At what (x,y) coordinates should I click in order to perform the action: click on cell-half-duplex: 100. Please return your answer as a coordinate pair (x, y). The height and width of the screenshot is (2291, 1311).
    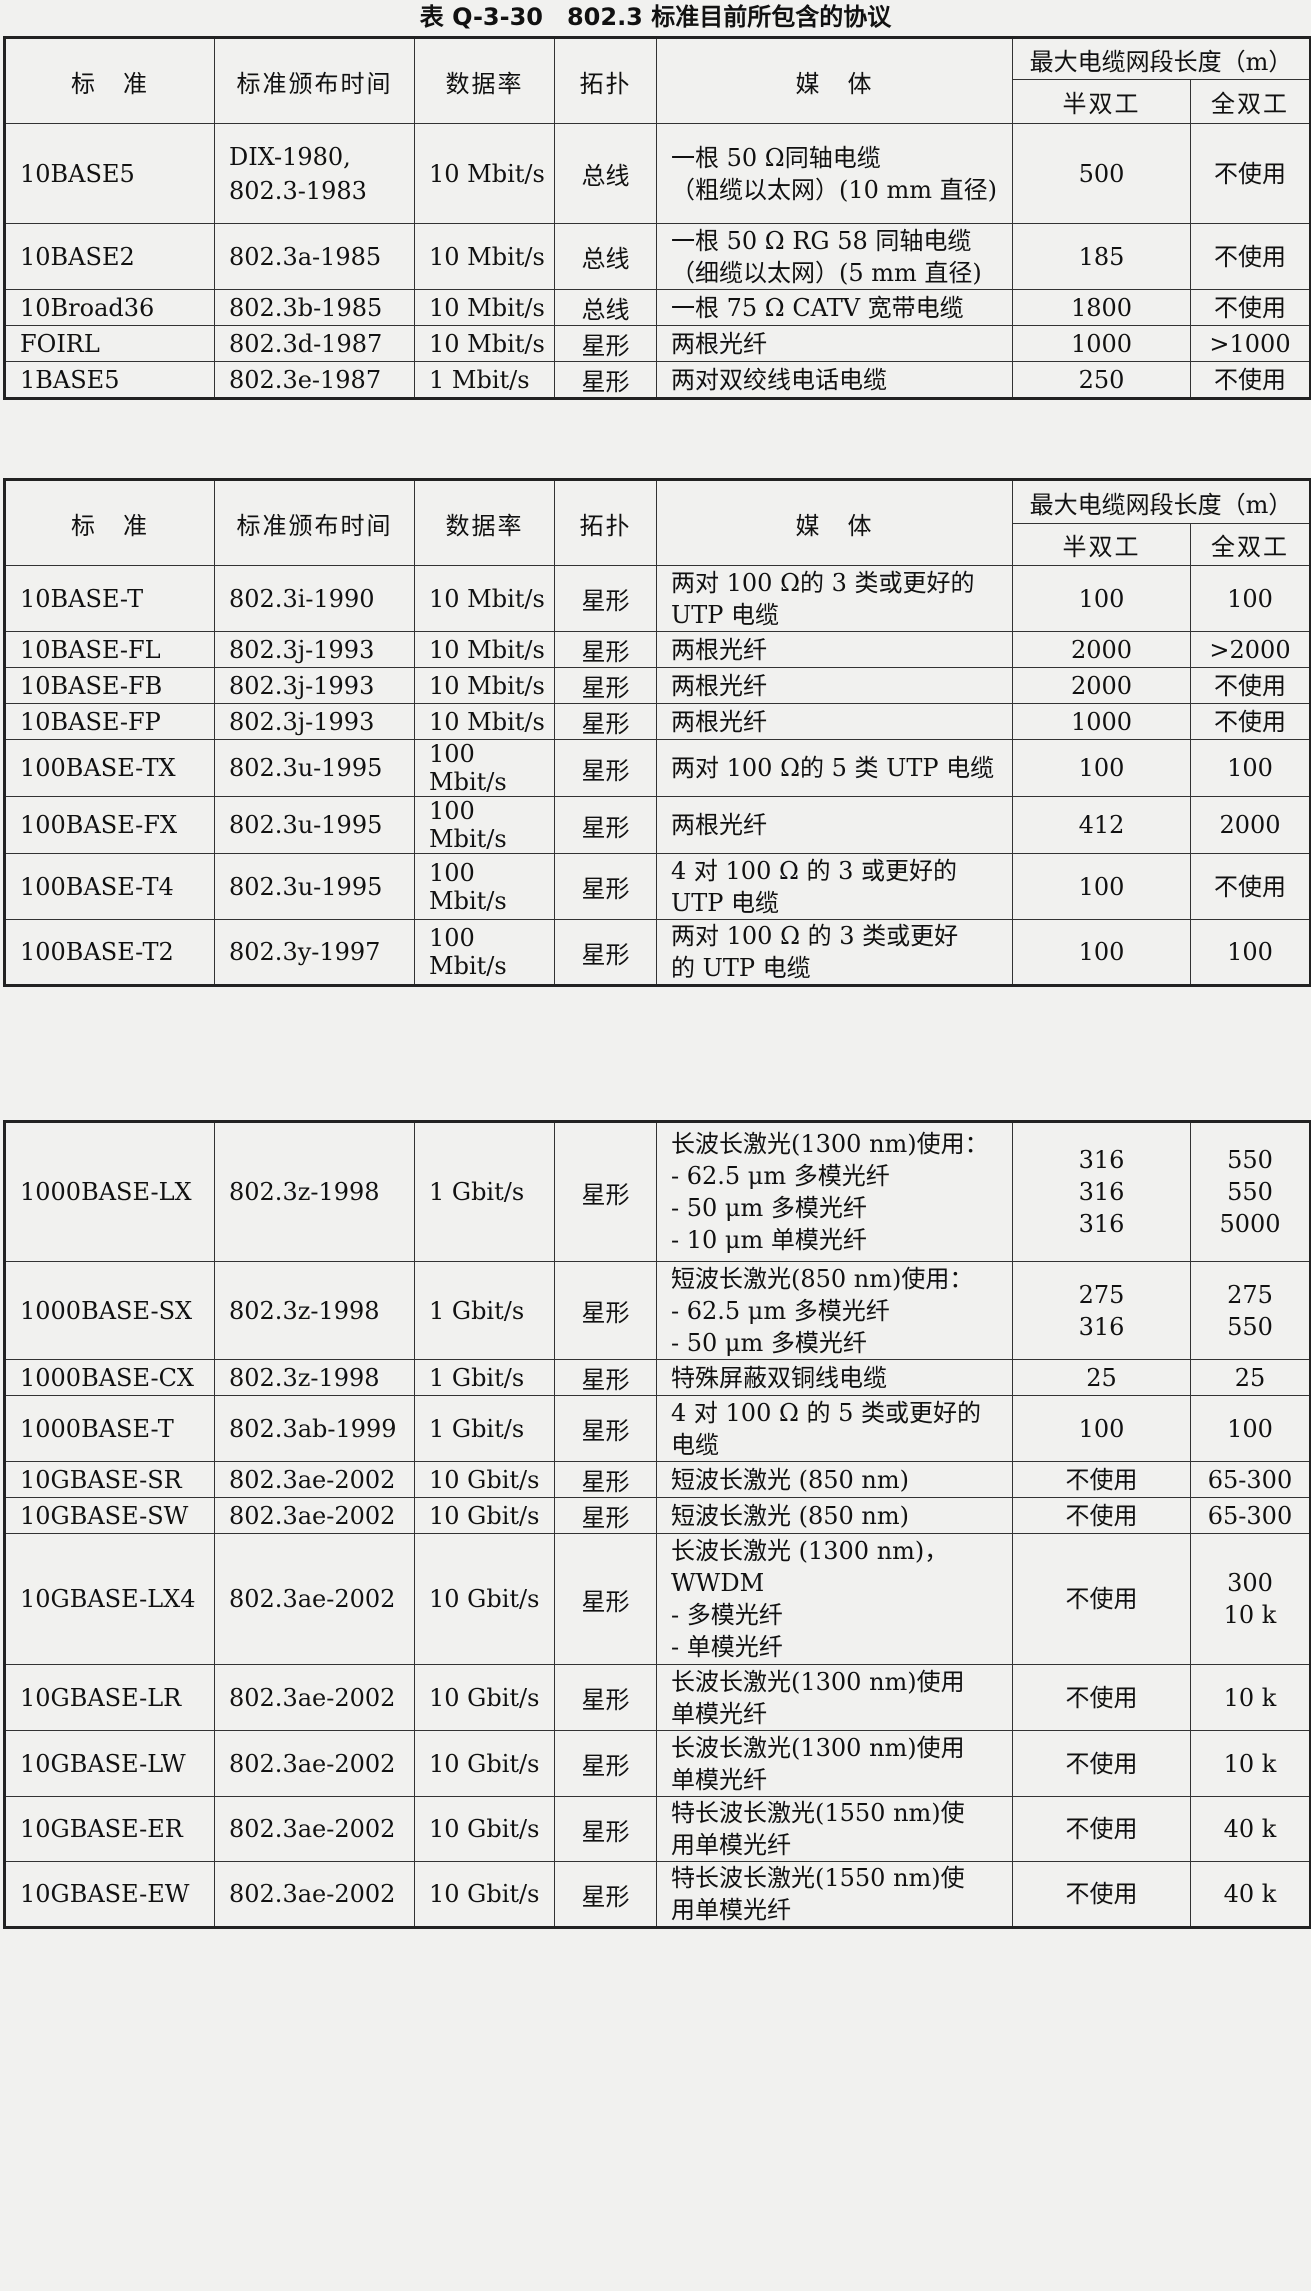
    Looking at the image, I should click on (1101, 598).